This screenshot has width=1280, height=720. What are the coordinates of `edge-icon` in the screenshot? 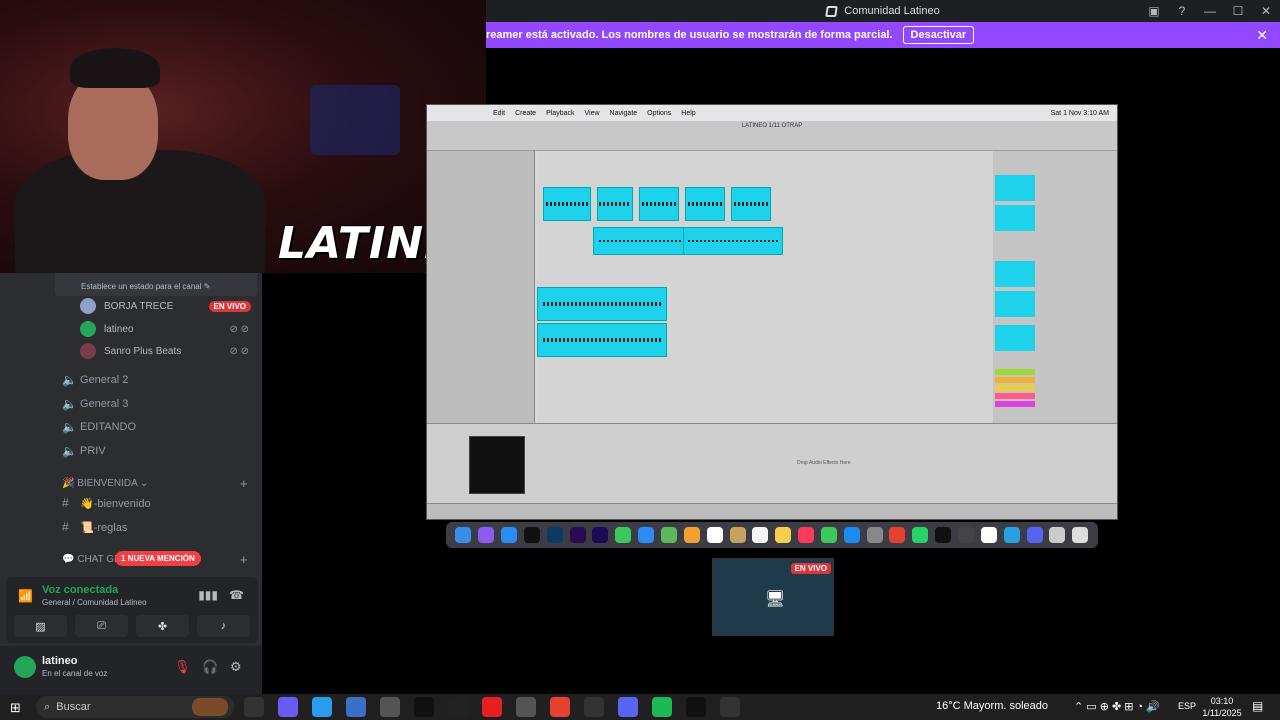 It's located at (322, 707).